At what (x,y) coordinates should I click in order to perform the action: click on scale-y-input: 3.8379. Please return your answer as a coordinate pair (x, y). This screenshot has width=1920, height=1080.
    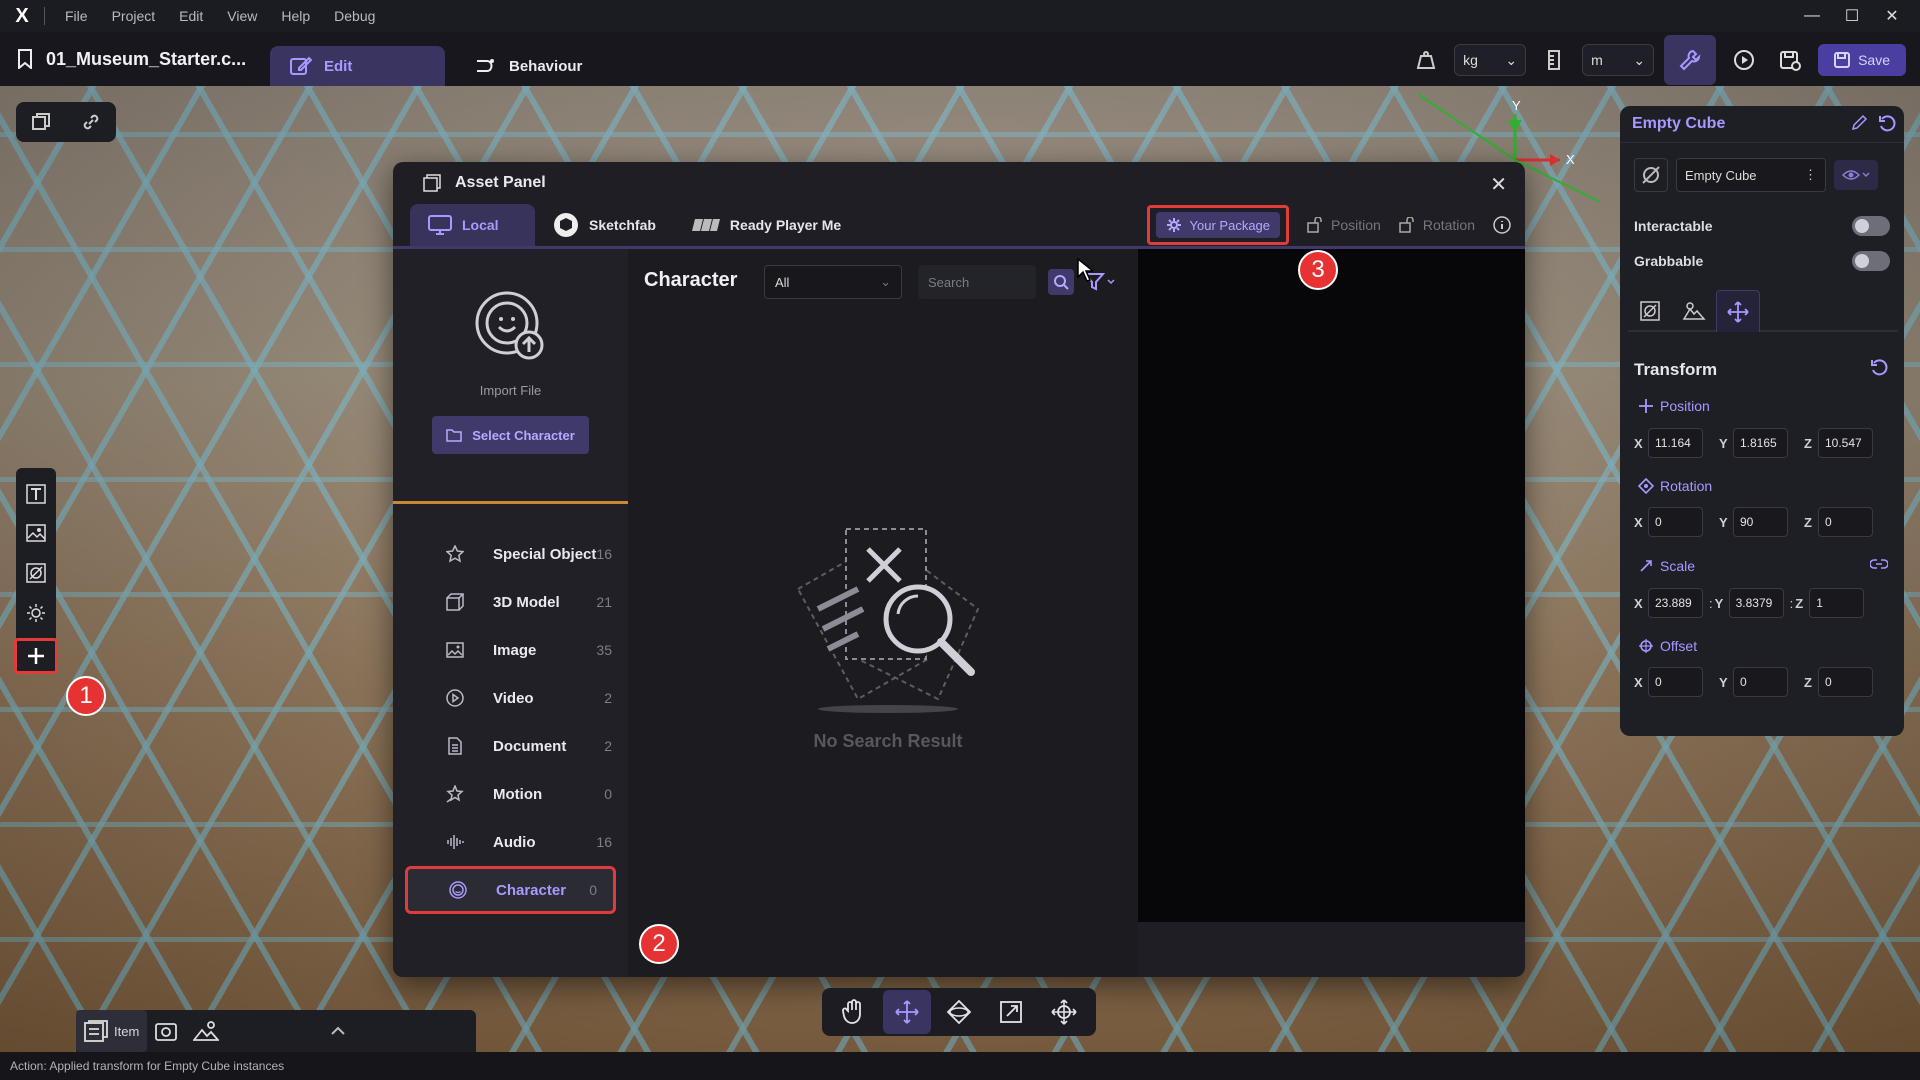
    Looking at the image, I should click on (1756, 603).